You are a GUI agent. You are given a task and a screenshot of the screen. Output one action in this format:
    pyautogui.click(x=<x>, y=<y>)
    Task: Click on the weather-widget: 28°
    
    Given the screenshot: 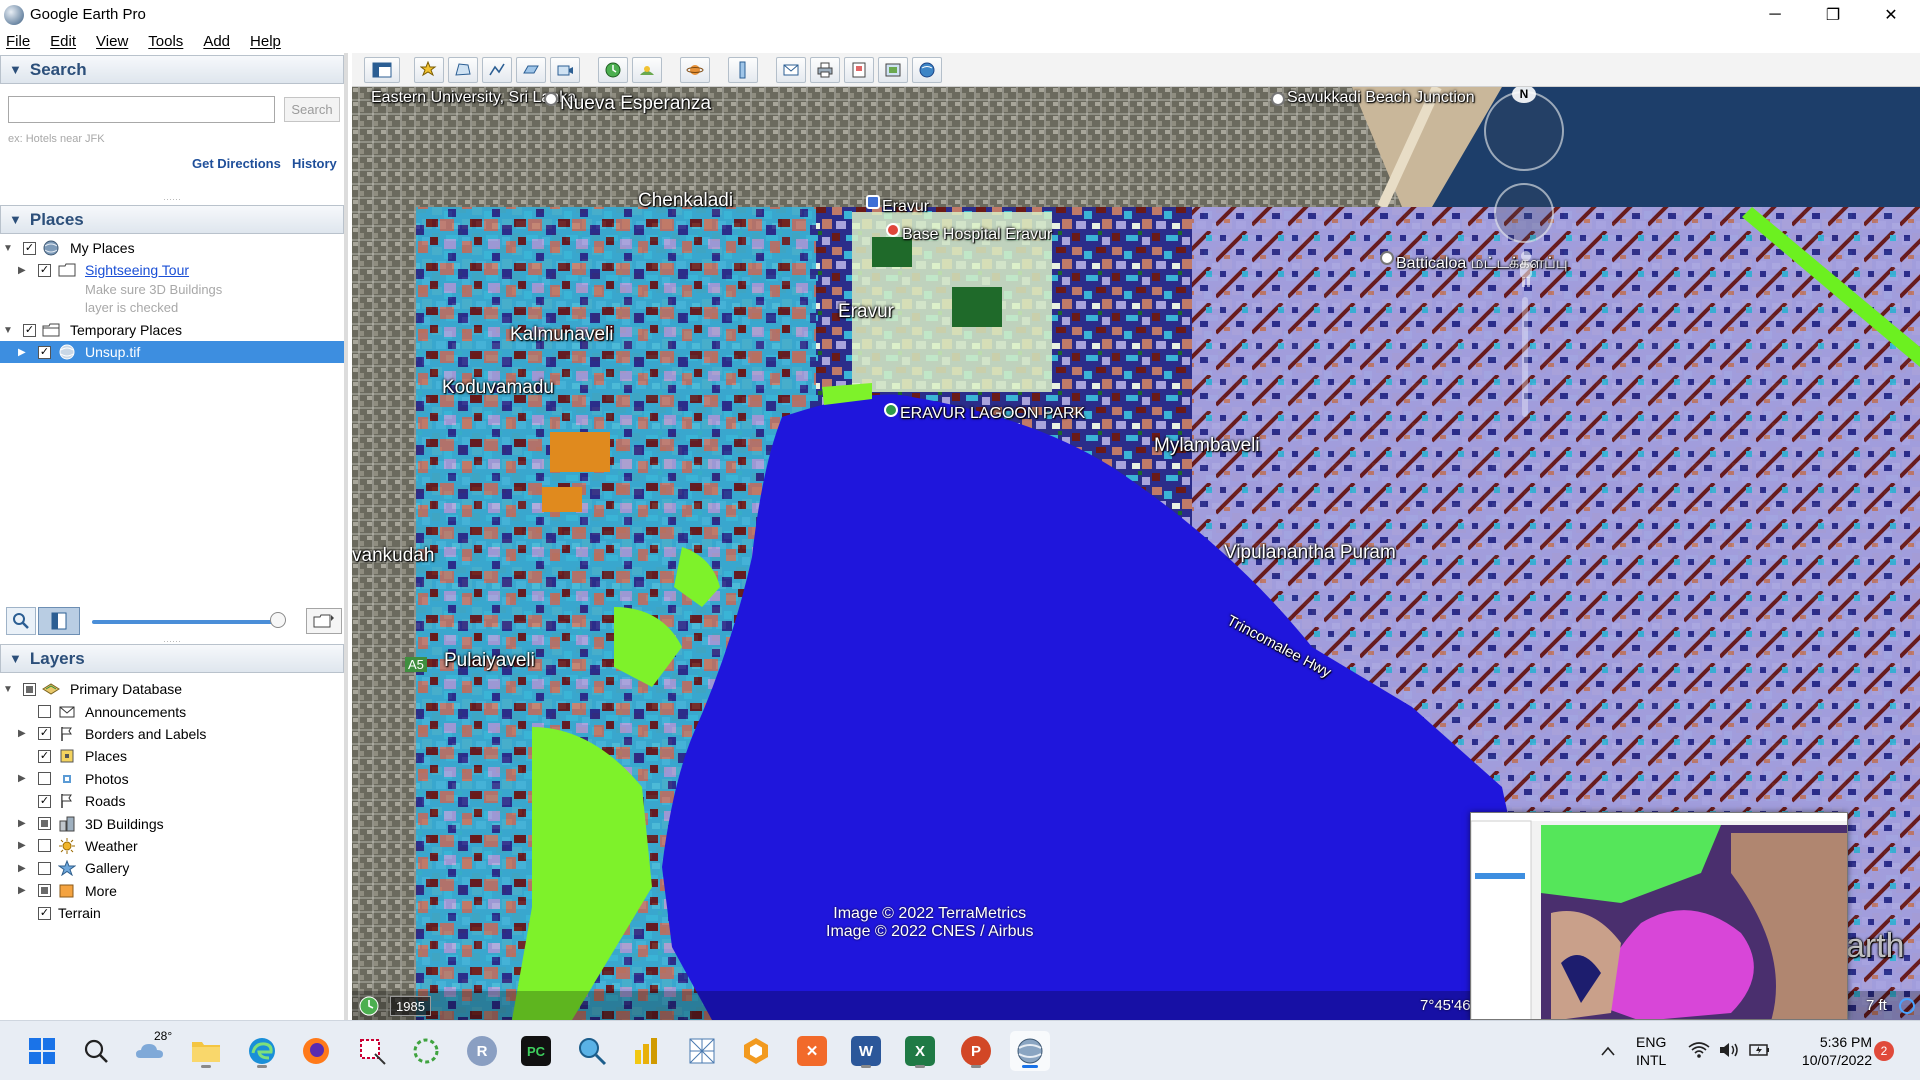 What is the action you would take?
    pyautogui.click(x=151, y=1050)
    